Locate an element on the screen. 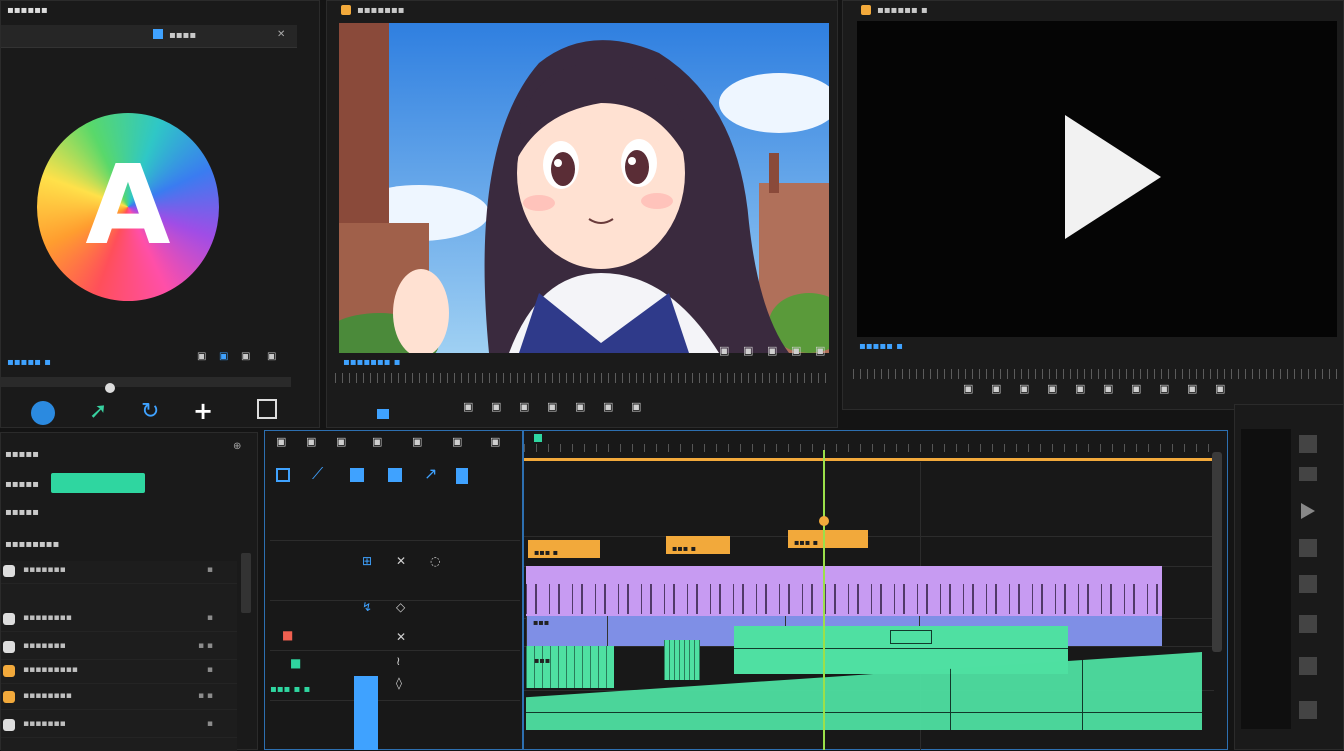  square-icon is located at coordinates (267, 409).